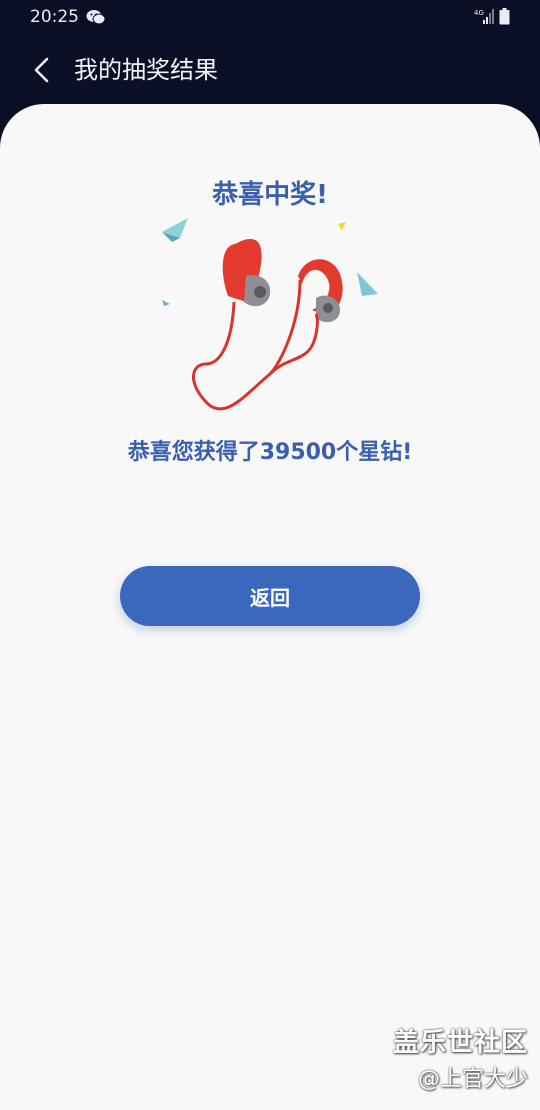  Describe the element at coordinates (54, 17) in the screenshot. I see `status-time: 20:25` at that location.